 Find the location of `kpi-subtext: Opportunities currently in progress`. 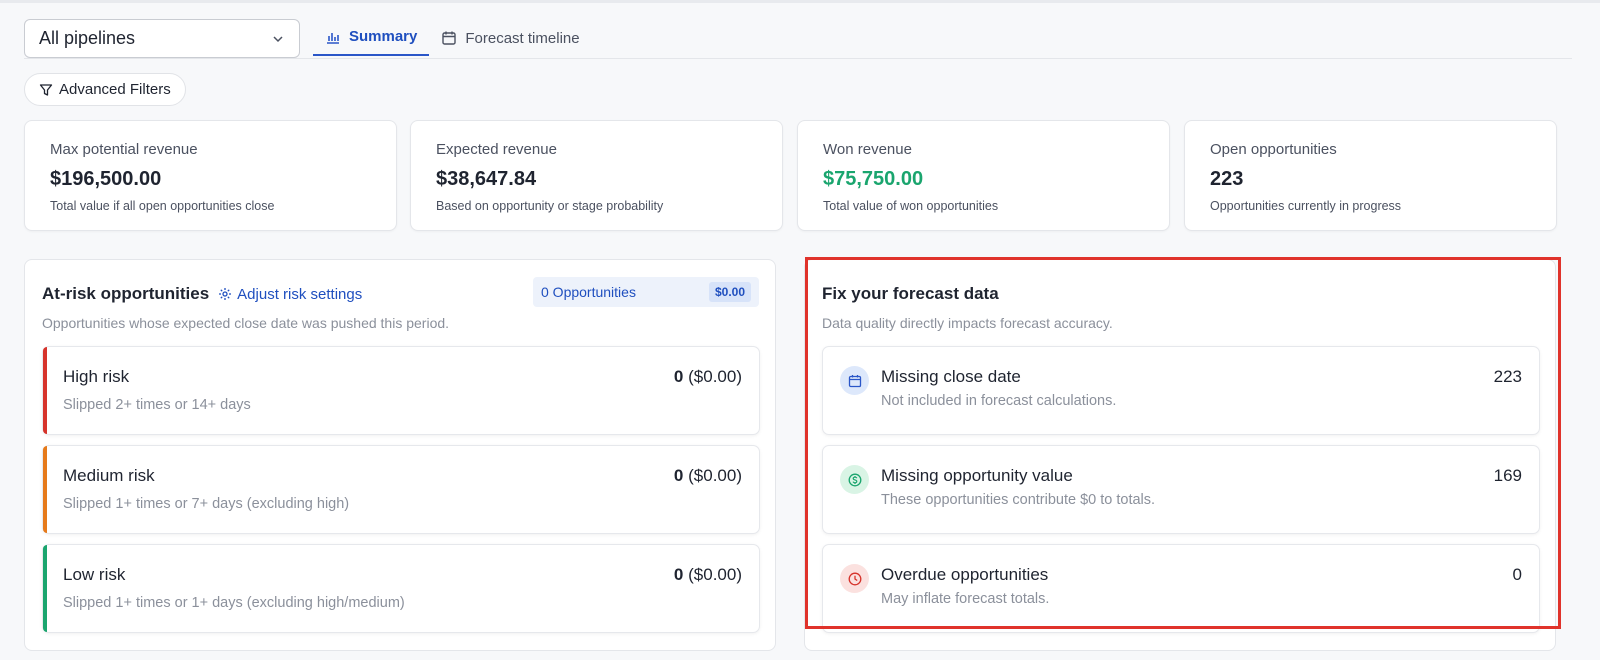

kpi-subtext: Opportunities currently in progress is located at coordinates (1306, 206).